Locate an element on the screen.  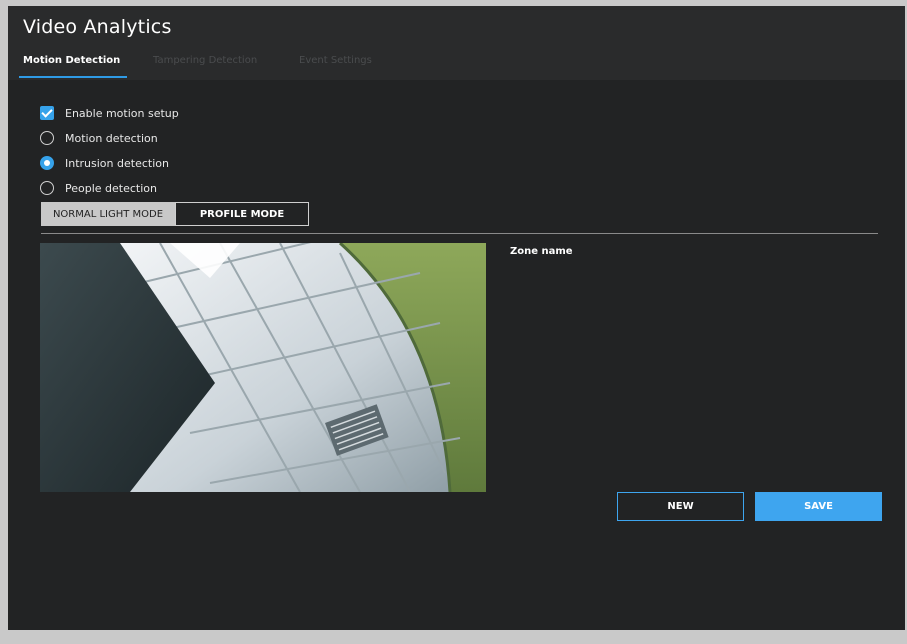
new-zone-button: NEW is located at coordinates (680, 506).